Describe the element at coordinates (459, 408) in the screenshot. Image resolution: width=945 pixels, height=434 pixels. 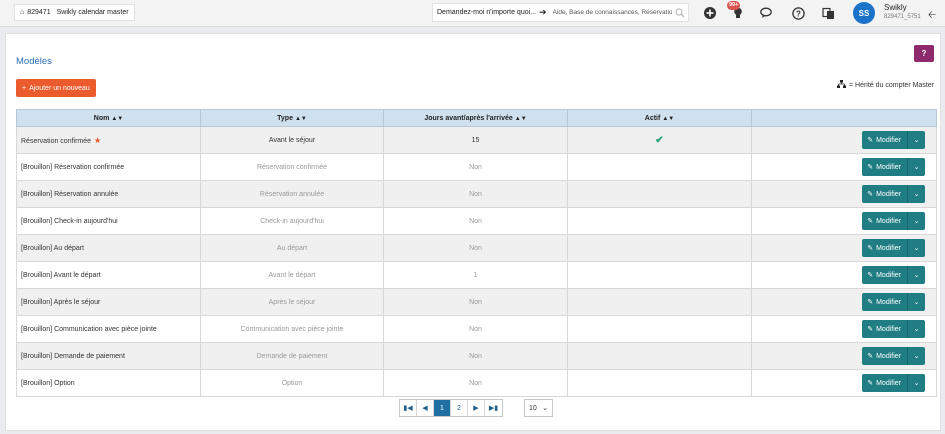
I see `page-button-2: 2` at that location.